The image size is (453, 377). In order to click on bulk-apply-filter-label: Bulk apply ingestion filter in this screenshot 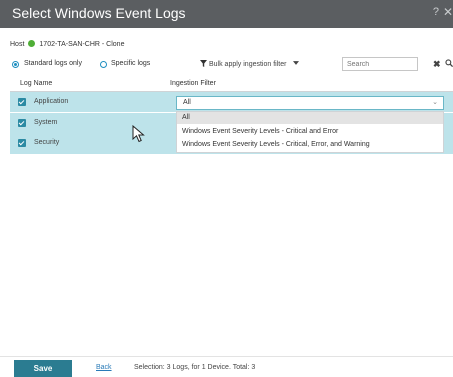, I will do `click(248, 64)`.